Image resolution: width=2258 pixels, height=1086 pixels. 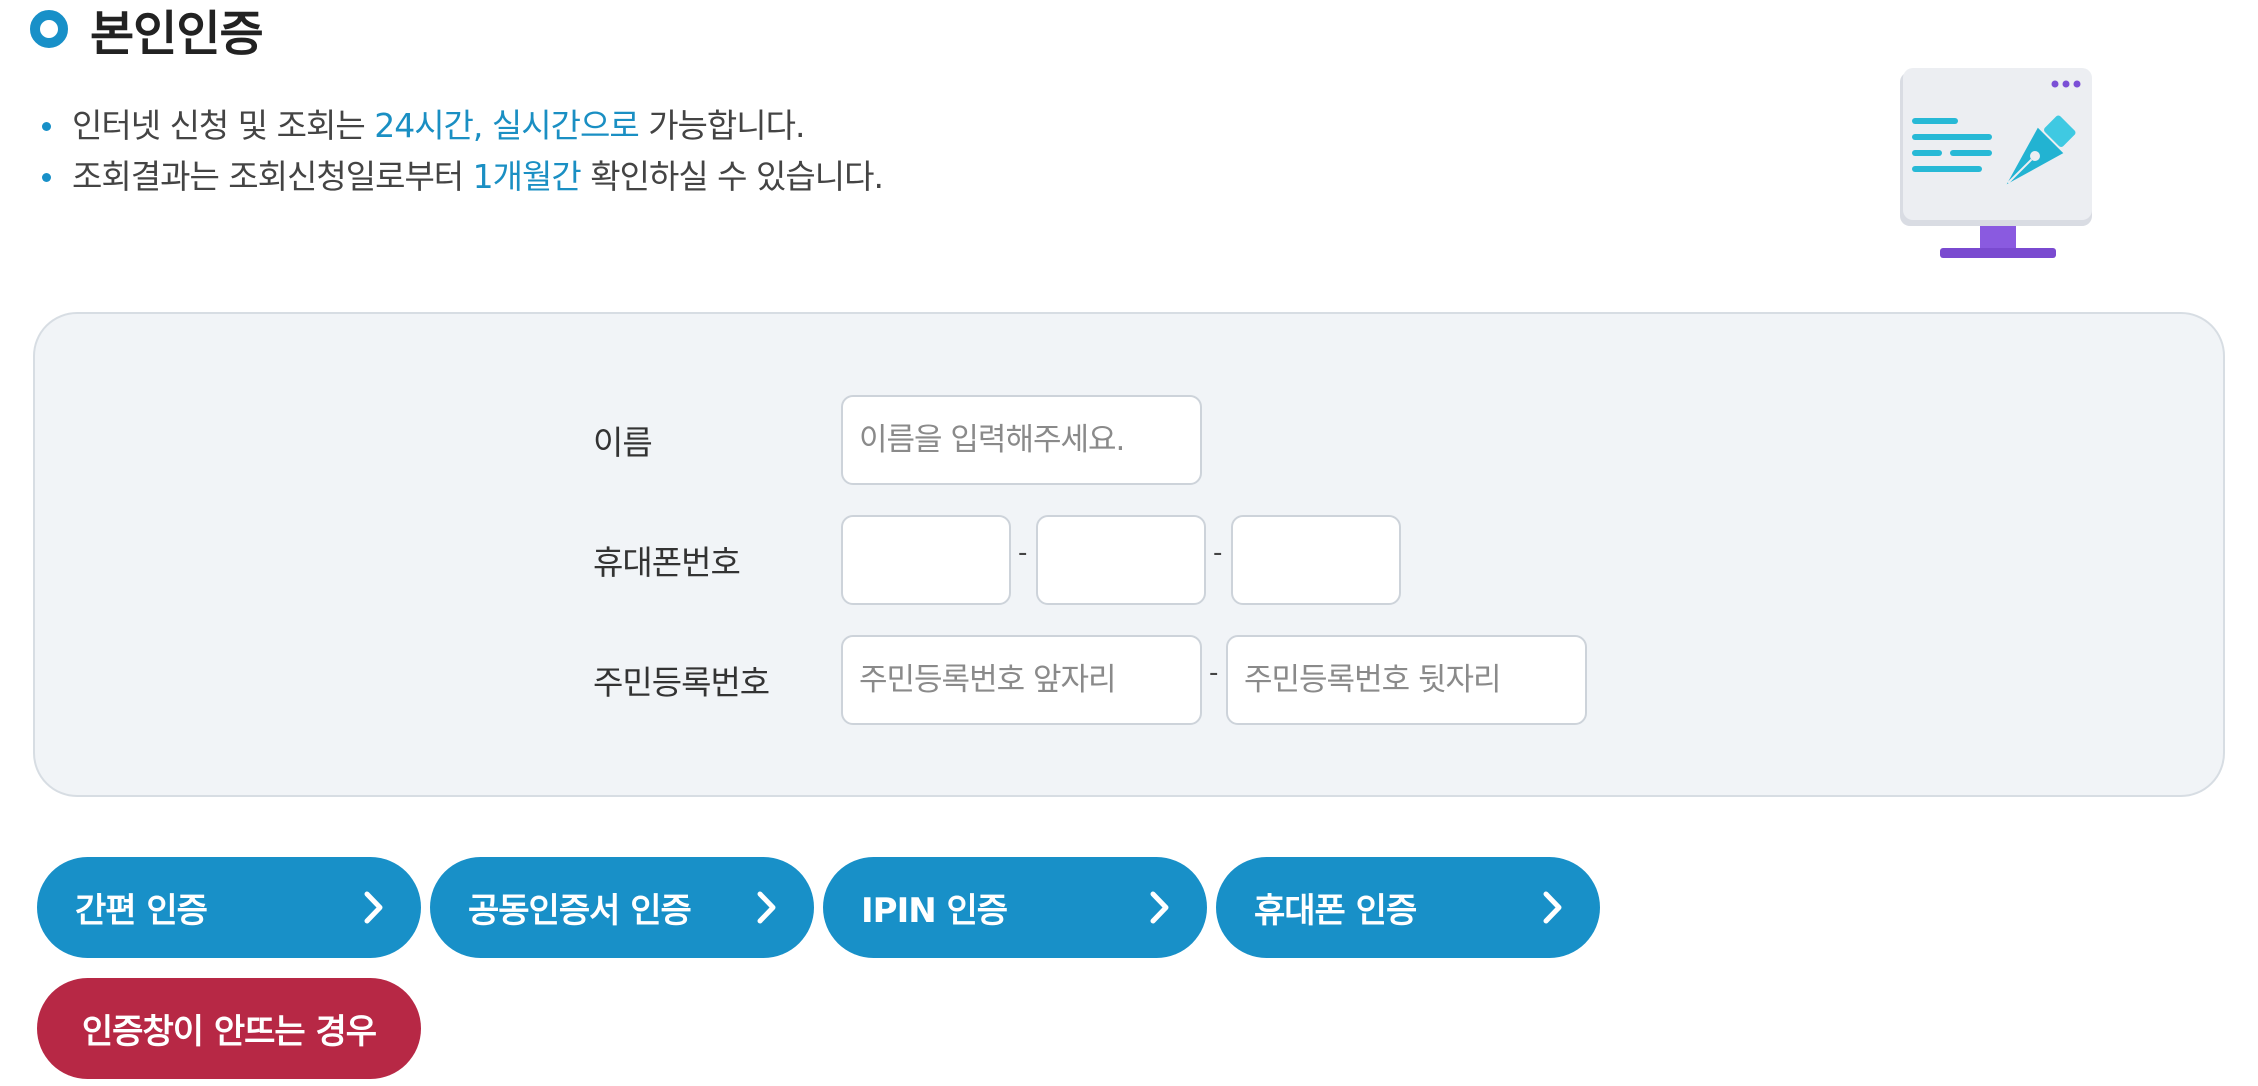 I want to click on notice-highlight: 24시간, 실시간으로, so click(x=506, y=125).